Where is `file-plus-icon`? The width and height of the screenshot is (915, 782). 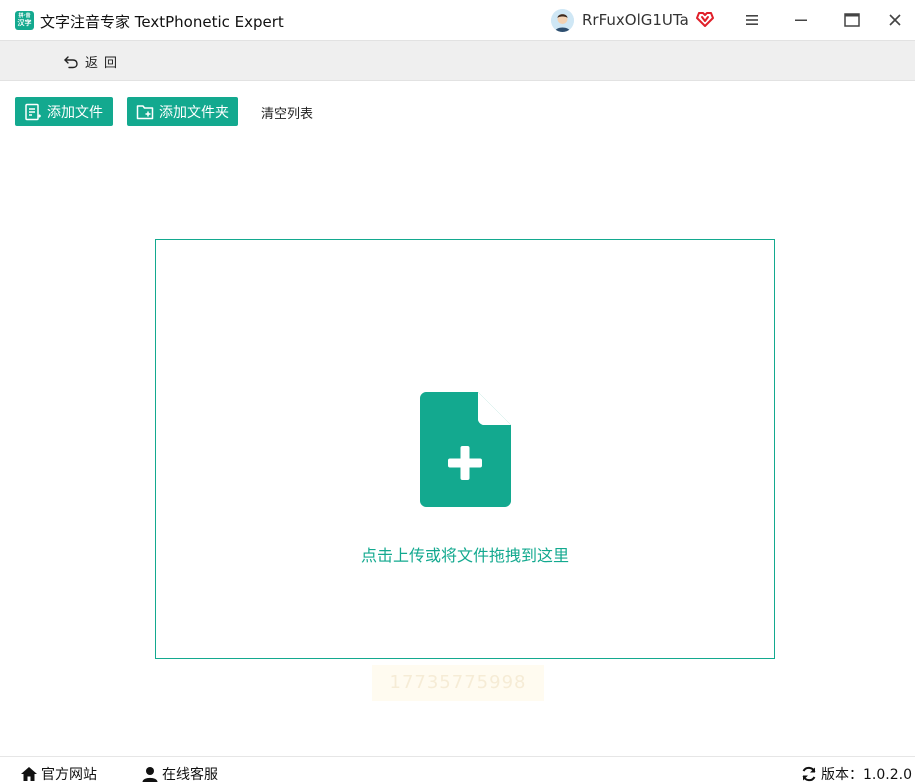
file-plus-icon is located at coordinates (465, 449).